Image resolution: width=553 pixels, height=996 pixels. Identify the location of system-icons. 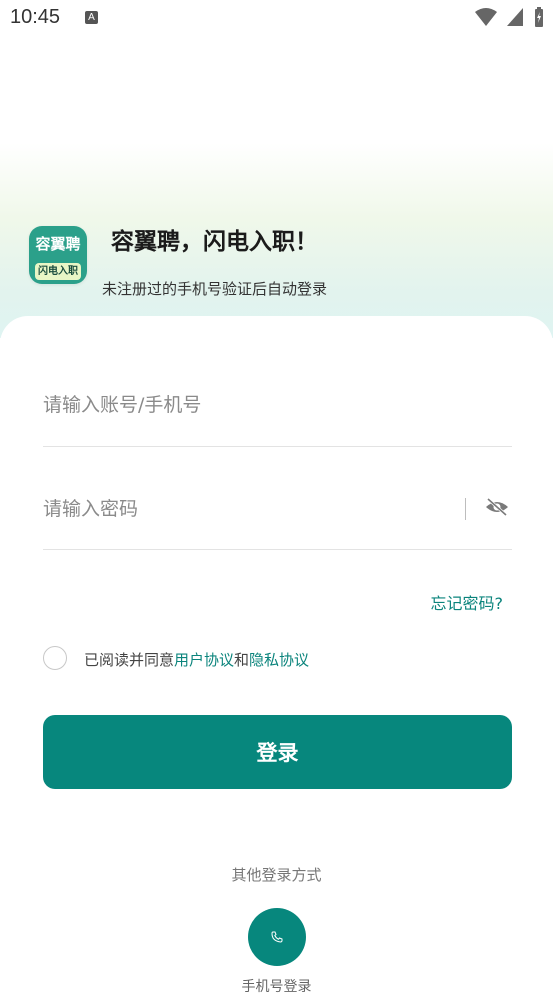
(508, 18).